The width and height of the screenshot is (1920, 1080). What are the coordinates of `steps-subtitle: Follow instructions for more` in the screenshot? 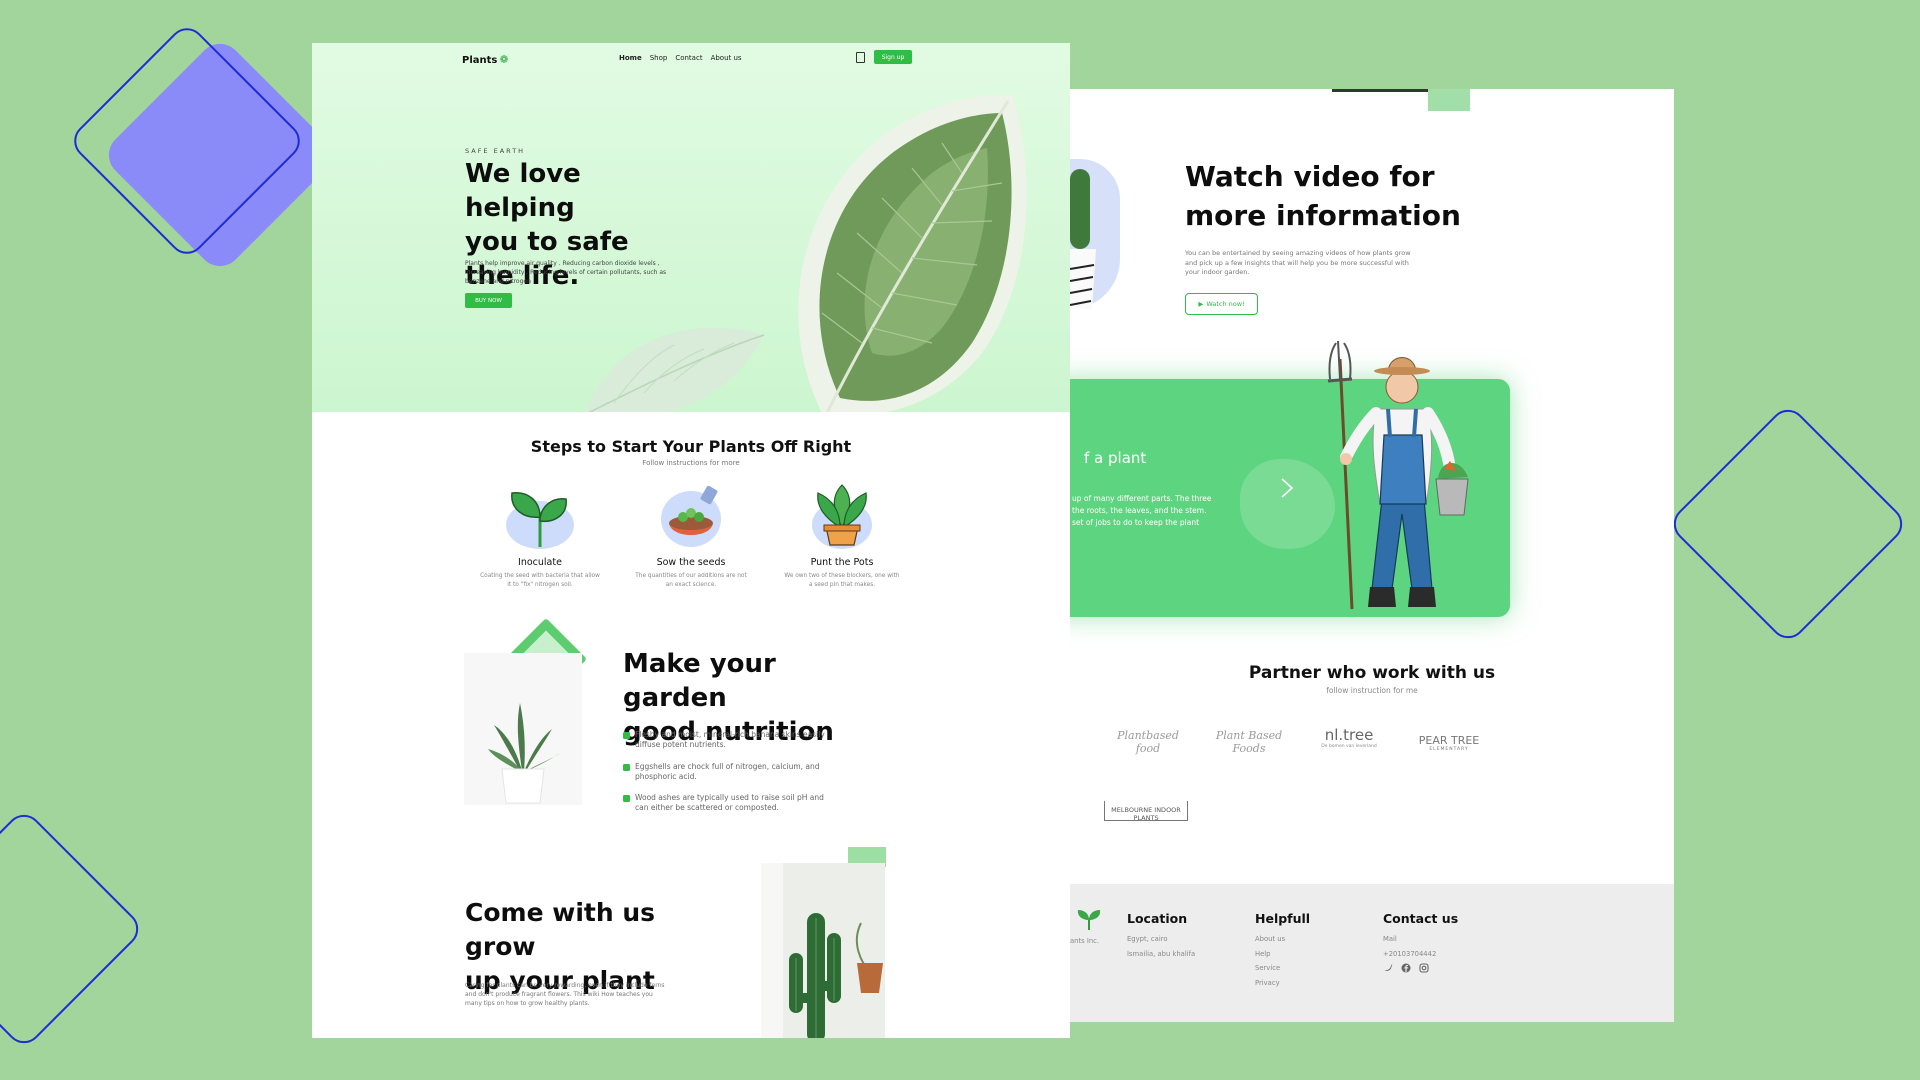 It's located at (691, 463).